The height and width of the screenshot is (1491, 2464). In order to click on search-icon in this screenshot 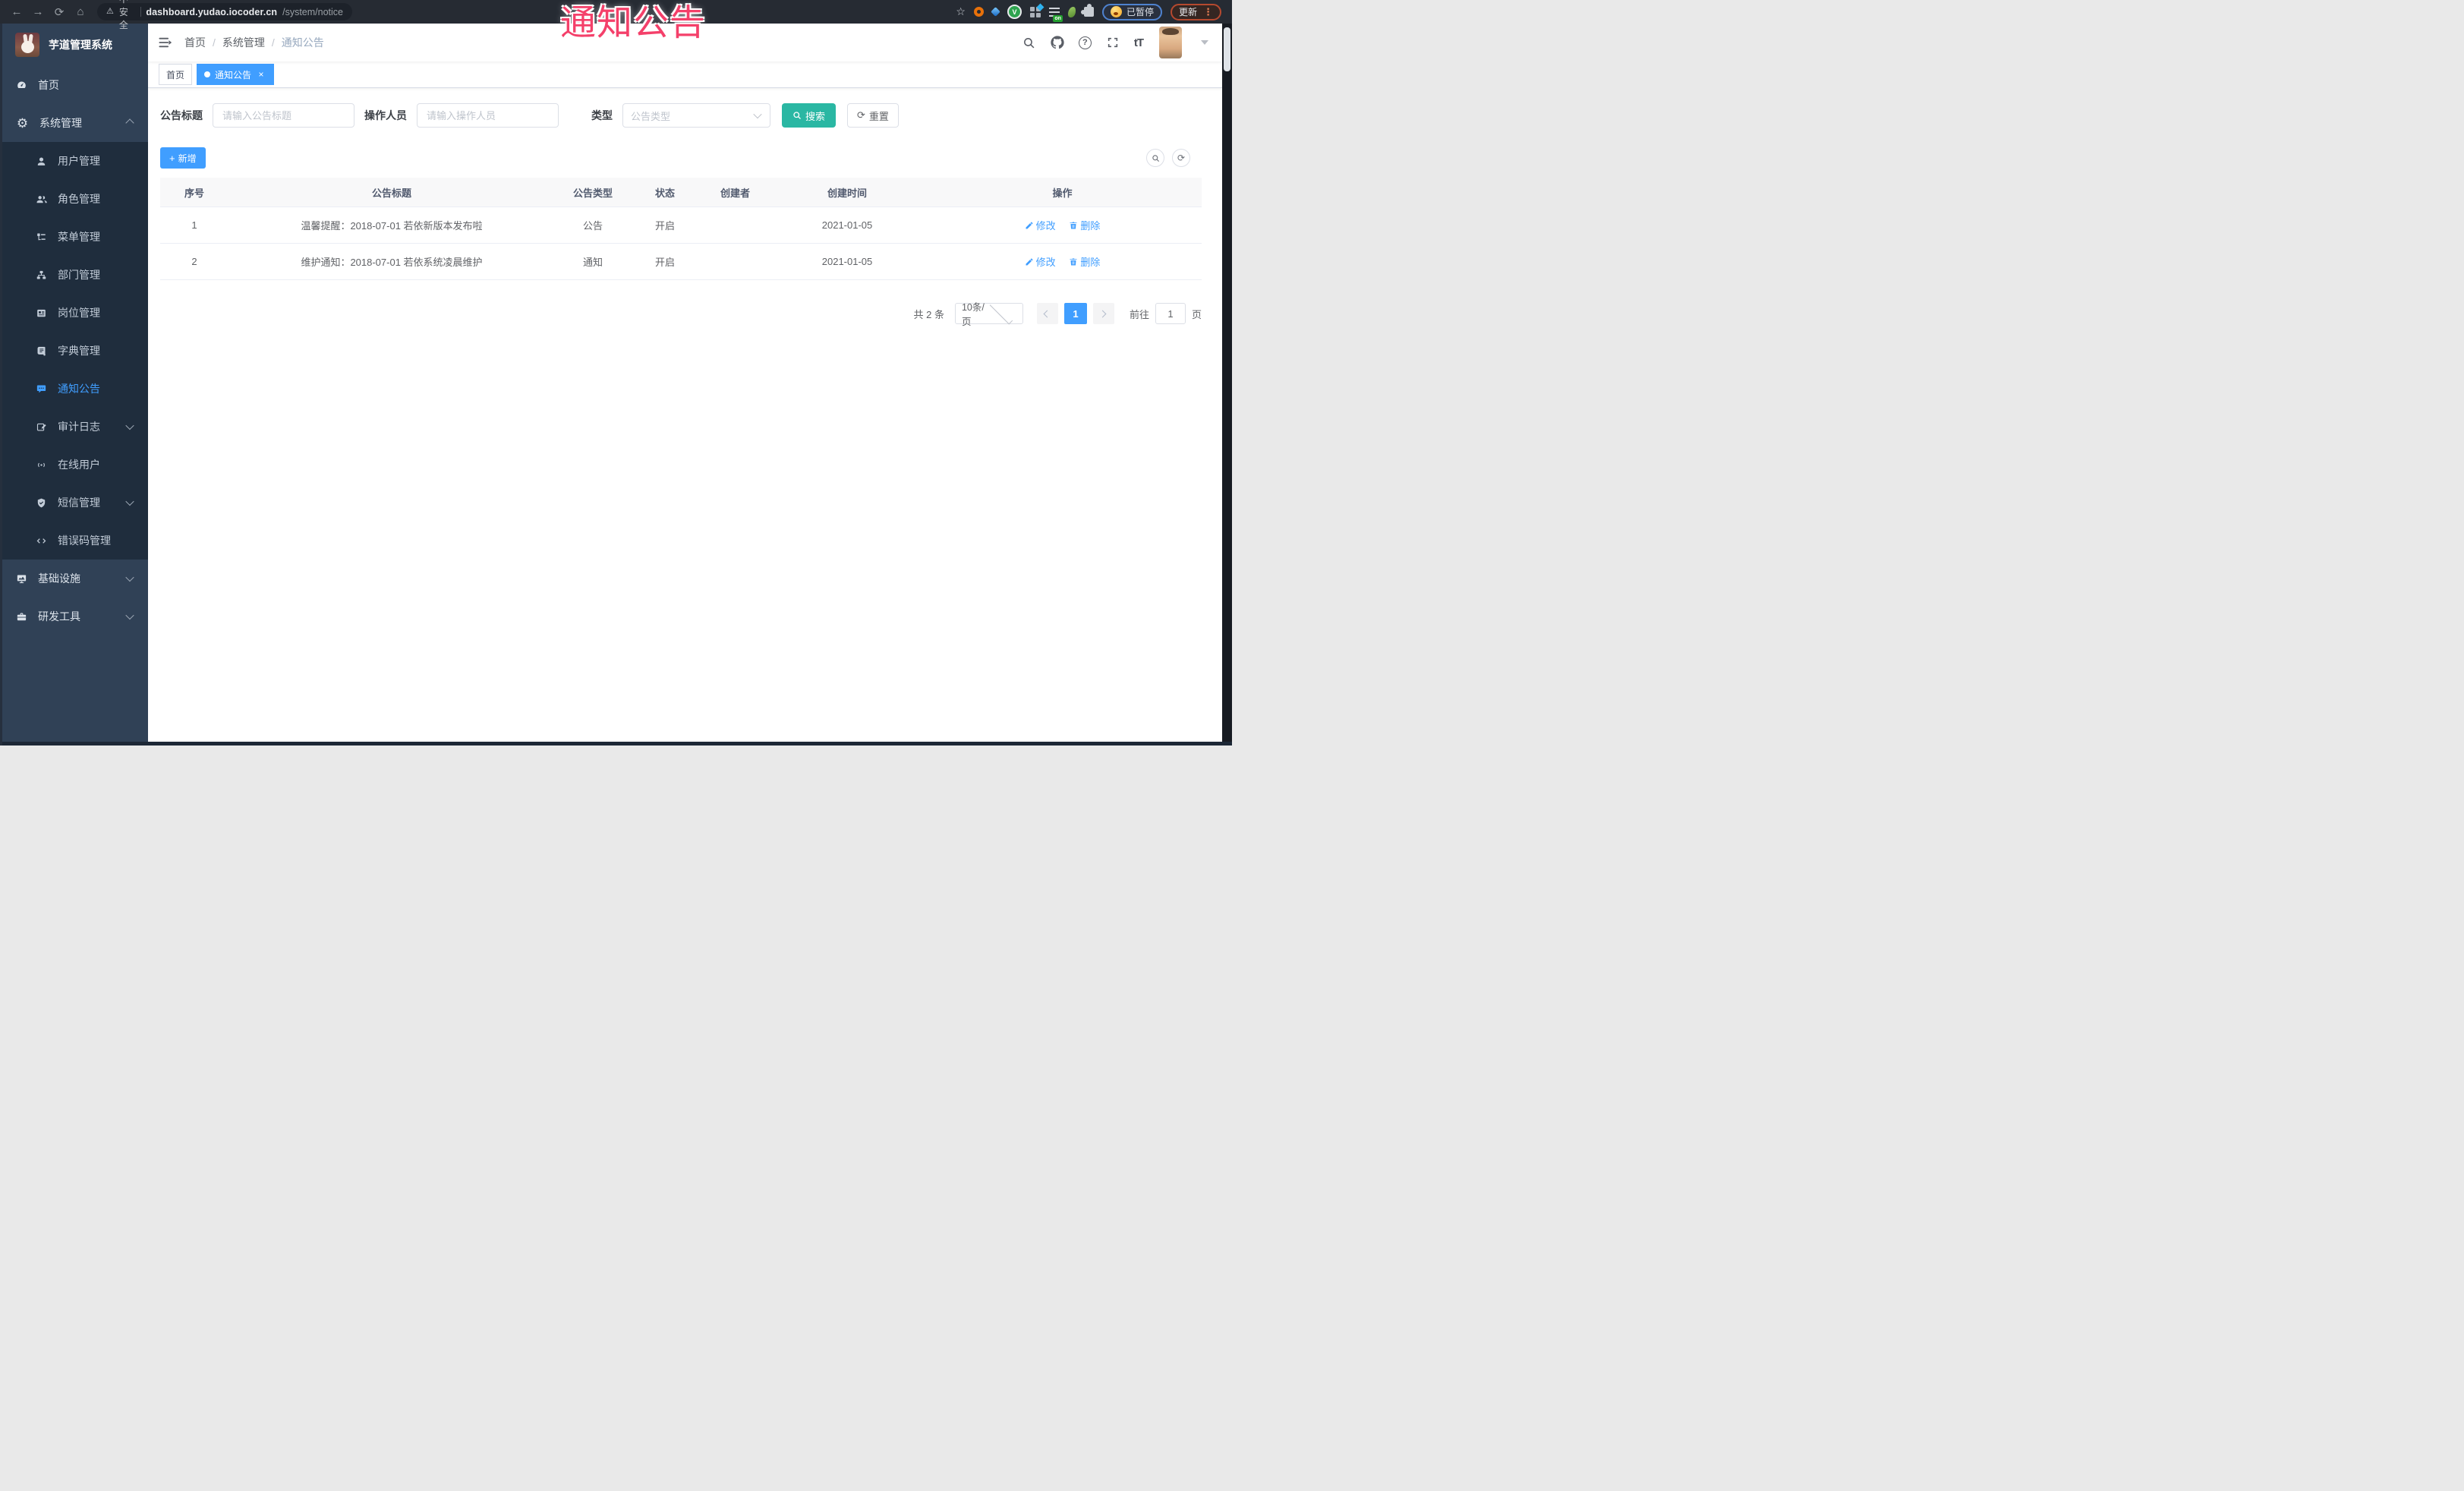, I will do `click(1029, 42)`.